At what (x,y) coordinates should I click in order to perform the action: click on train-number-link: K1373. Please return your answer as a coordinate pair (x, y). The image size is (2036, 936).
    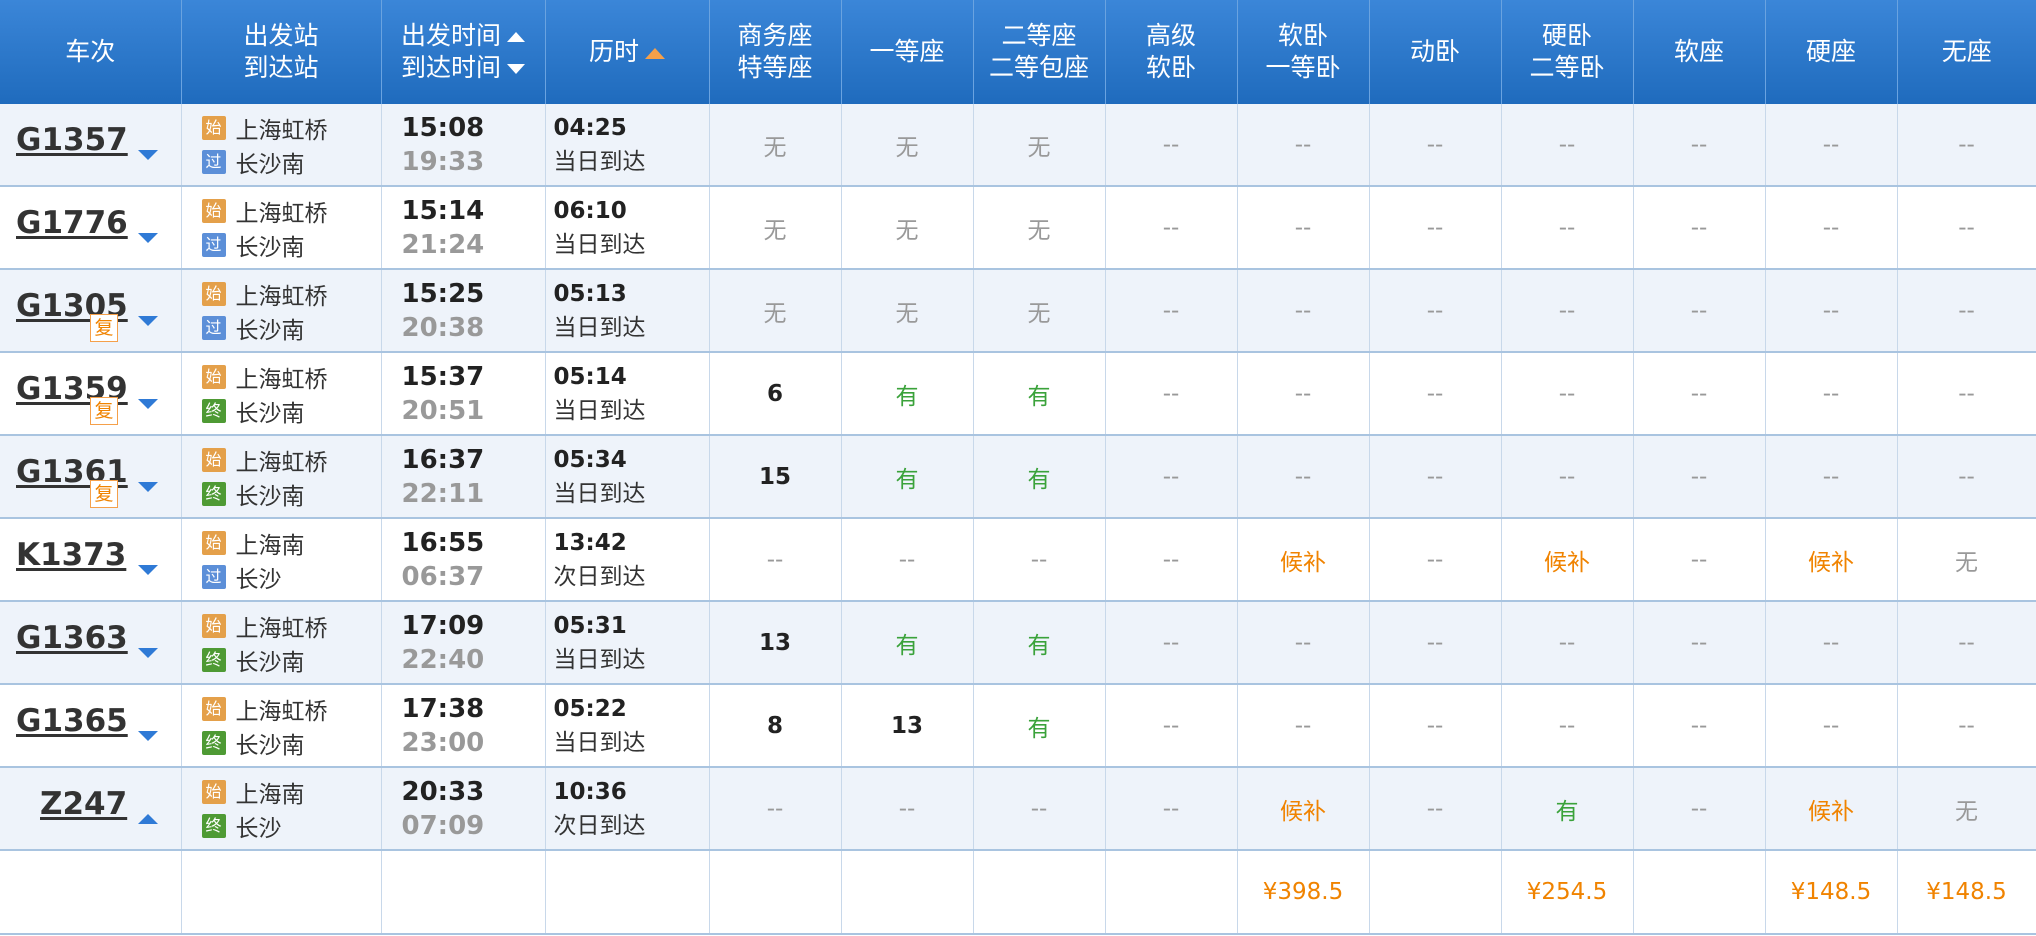
    Looking at the image, I should click on (71, 555).